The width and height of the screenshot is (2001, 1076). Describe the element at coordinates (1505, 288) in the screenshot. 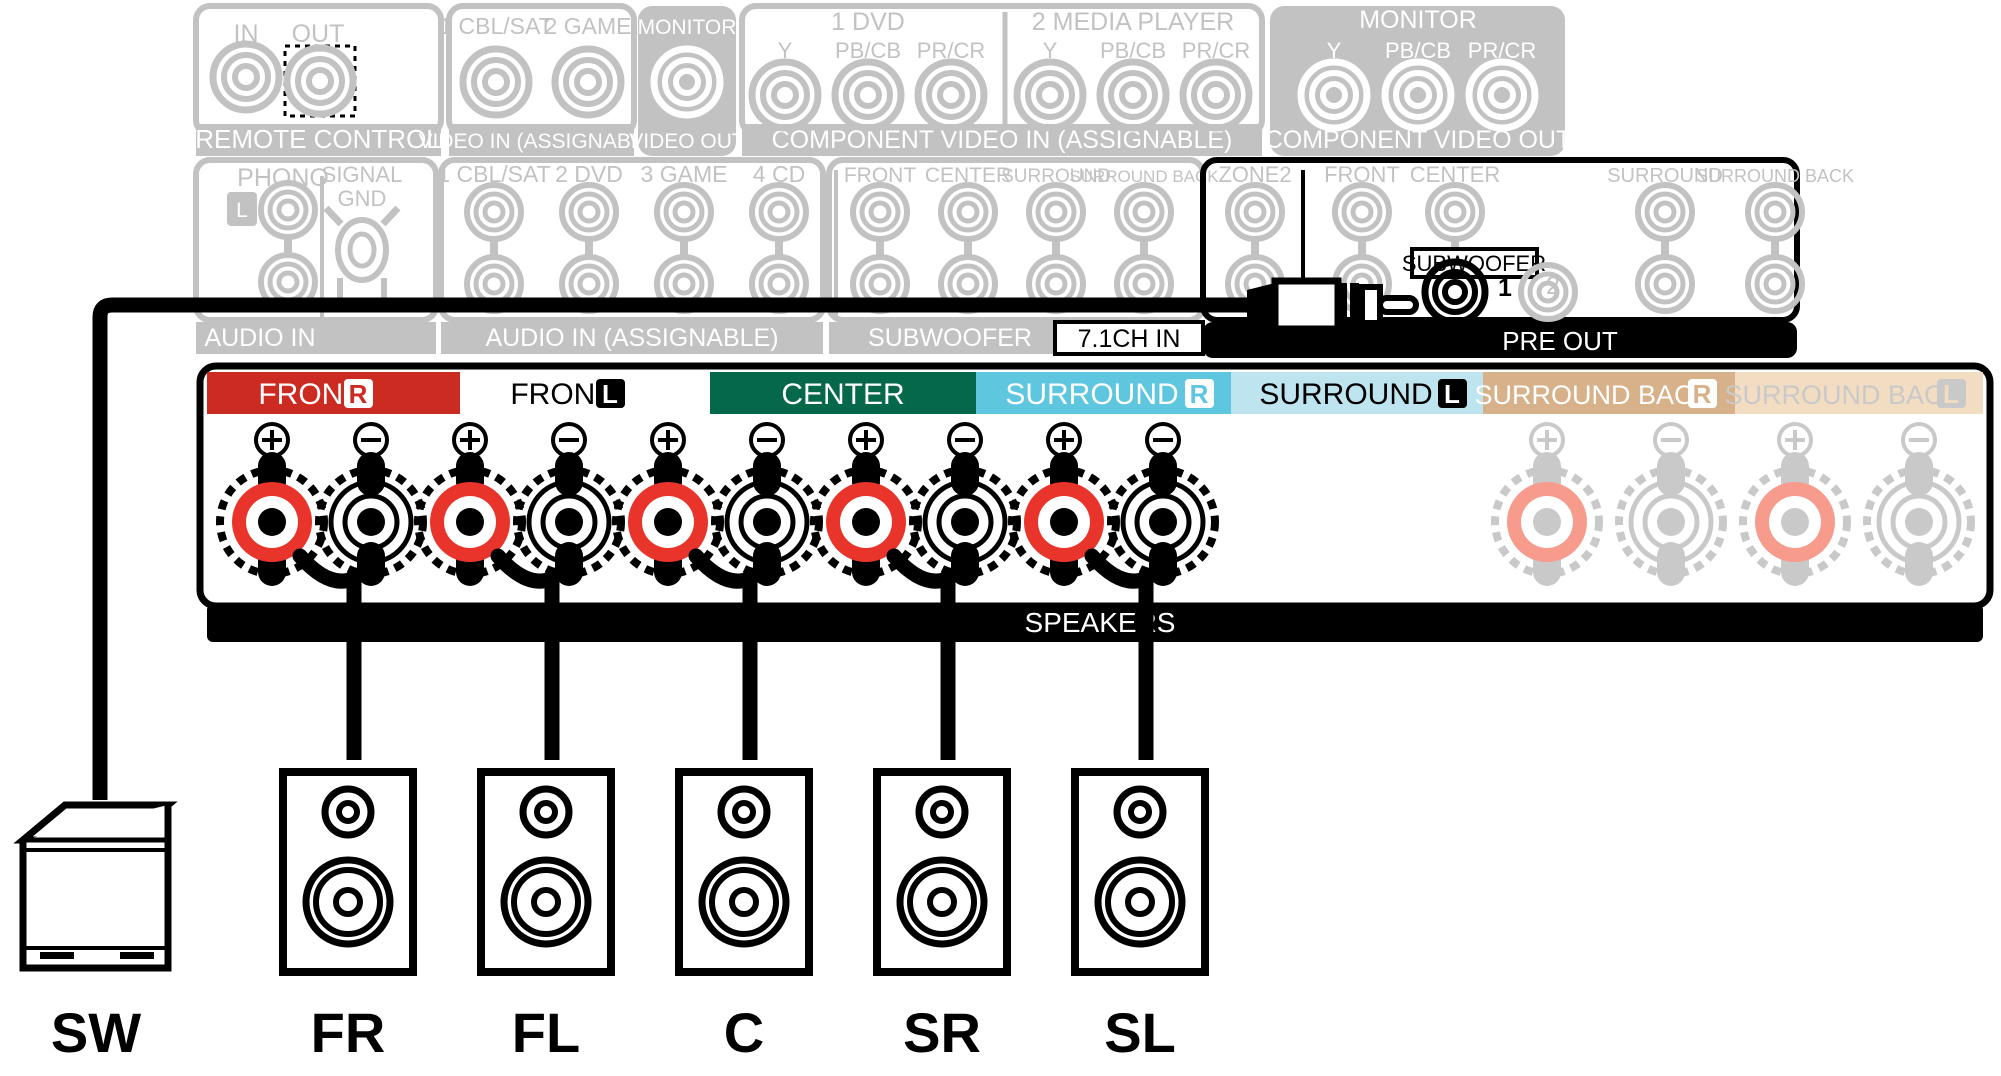

I see `label-subwoofer-jack-1: 1` at that location.